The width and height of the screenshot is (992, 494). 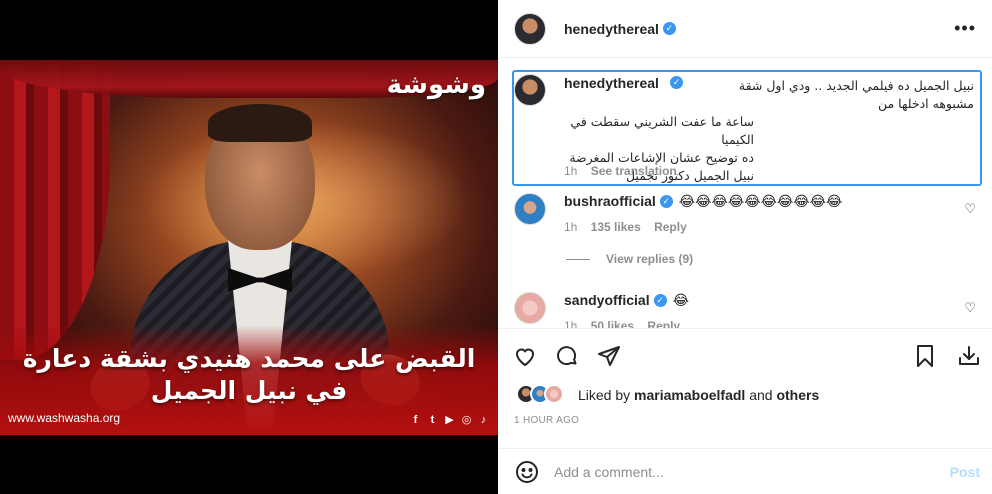 I want to click on caption-line: ساعة ما عفت الشريني سقطت في الكيميا, so click(x=662, y=130).